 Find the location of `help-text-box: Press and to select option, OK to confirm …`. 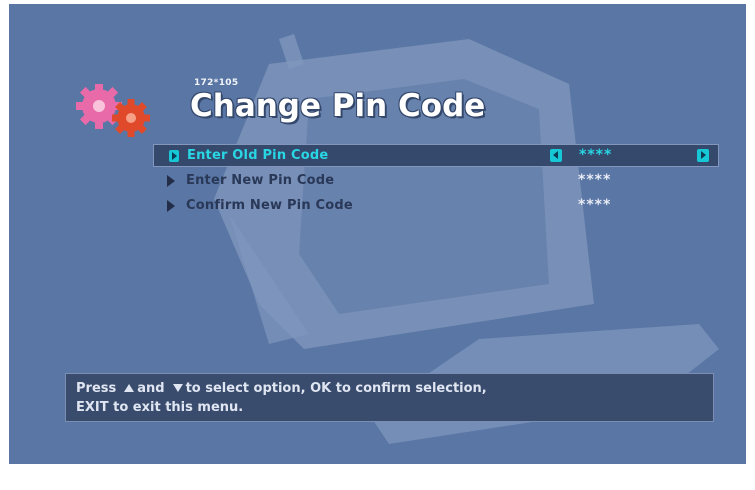

help-text-box: Press and to select option, OK to confirm … is located at coordinates (389, 397).